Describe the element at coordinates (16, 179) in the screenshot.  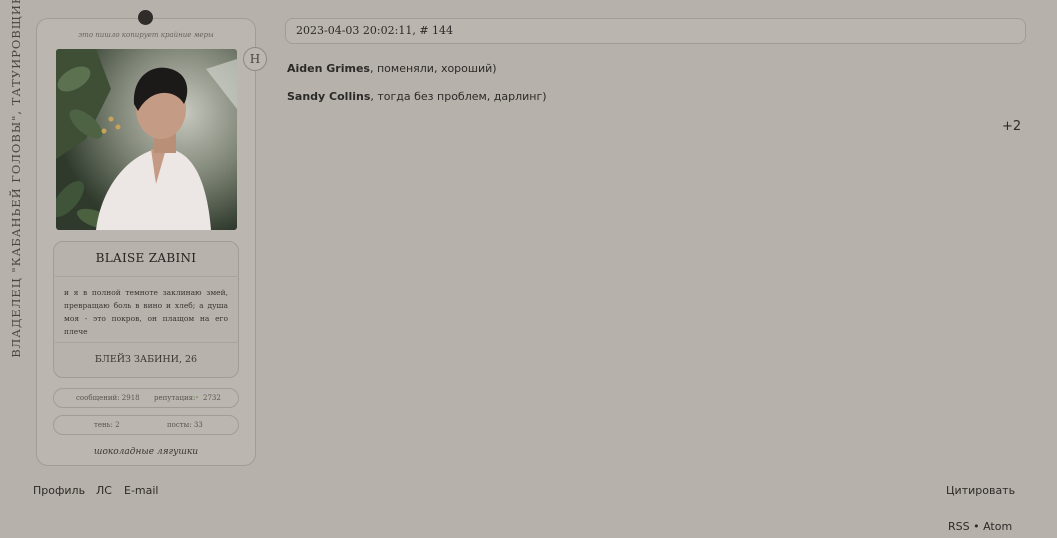
I see `vertical-title: ВЛАДЕЛЕЦ "КАБАНЬЕЙ ГОЛОВЫ", ТАТУИРОВЩИК` at that location.